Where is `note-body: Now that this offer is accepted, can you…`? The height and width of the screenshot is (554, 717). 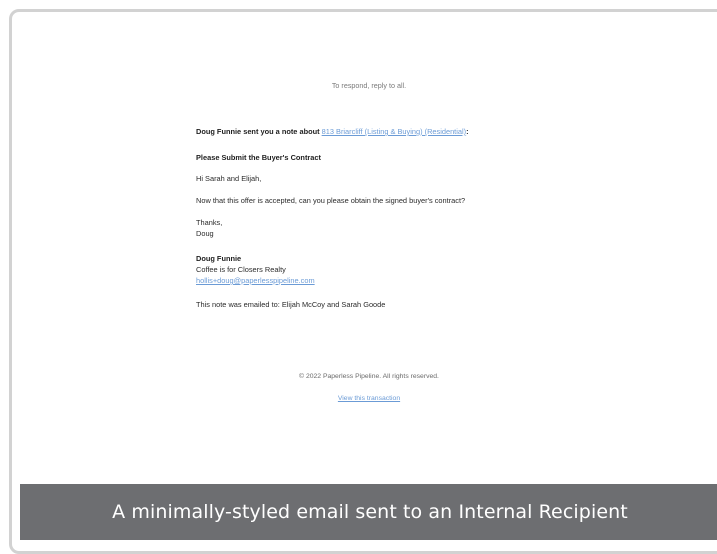
note-body: Now that this offer is accepted, can you… is located at coordinates (331, 200).